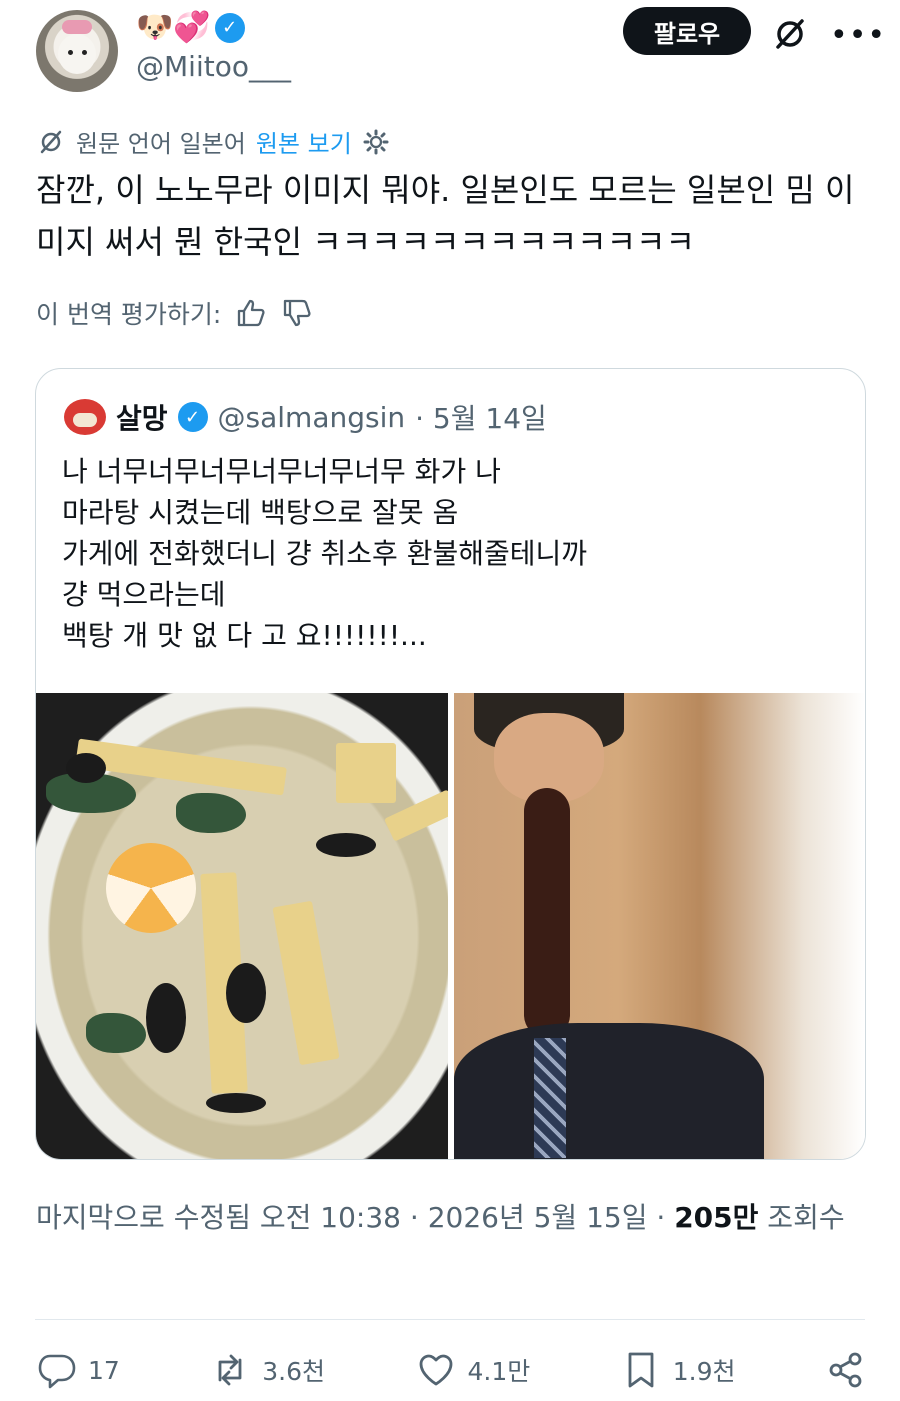  I want to click on quoted-avatar, so click(85, 417).